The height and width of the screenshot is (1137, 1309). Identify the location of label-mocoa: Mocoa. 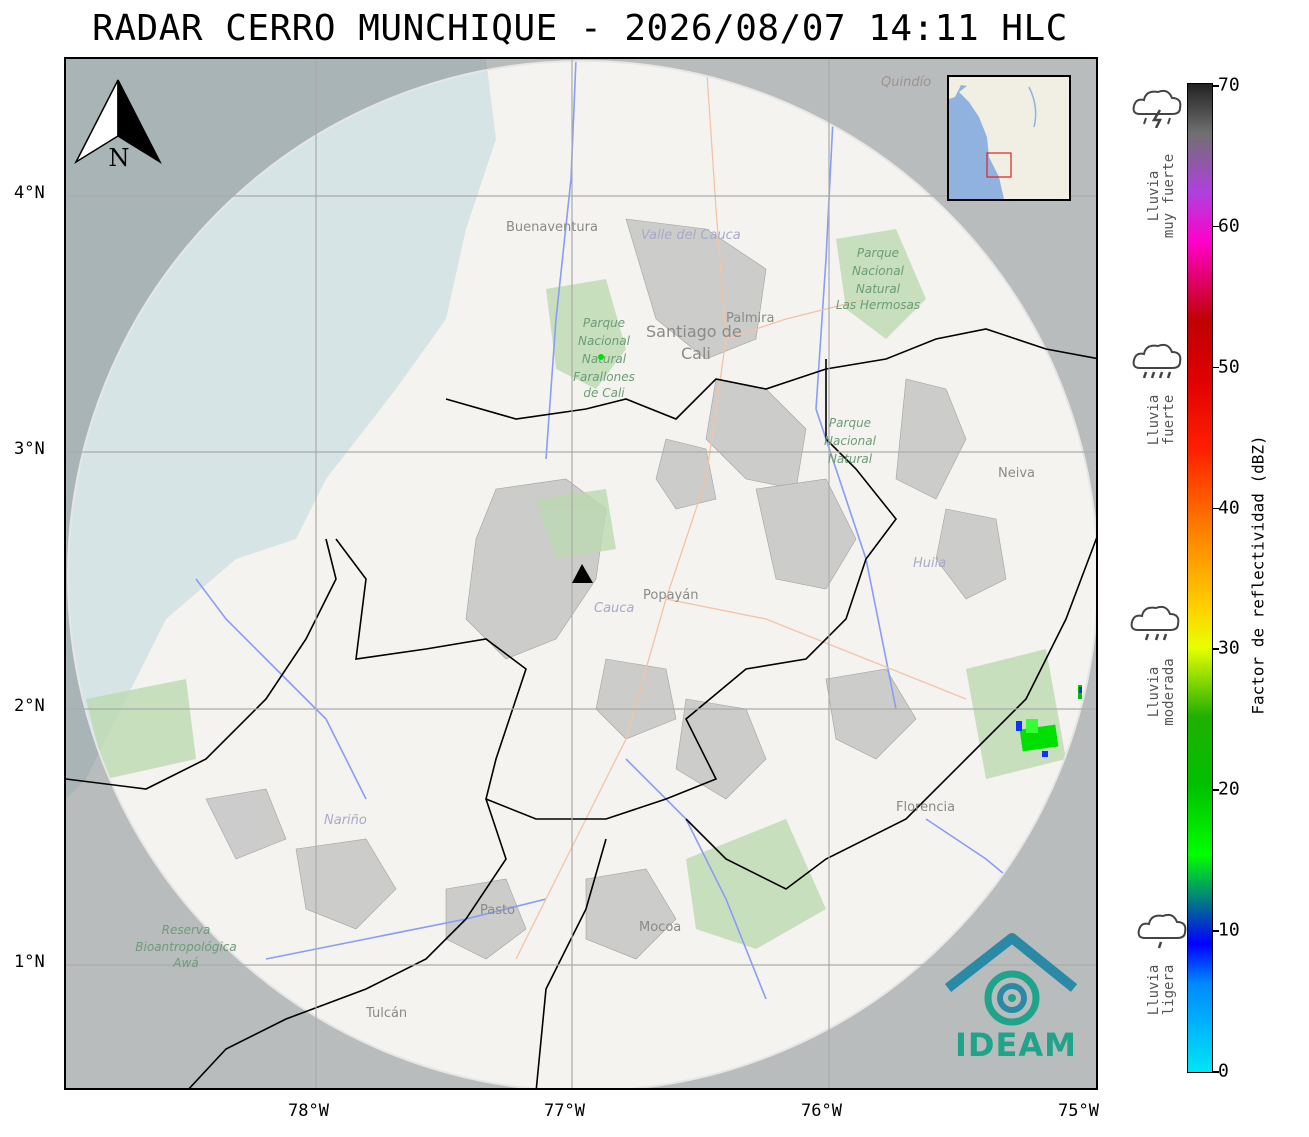
(660, 927).